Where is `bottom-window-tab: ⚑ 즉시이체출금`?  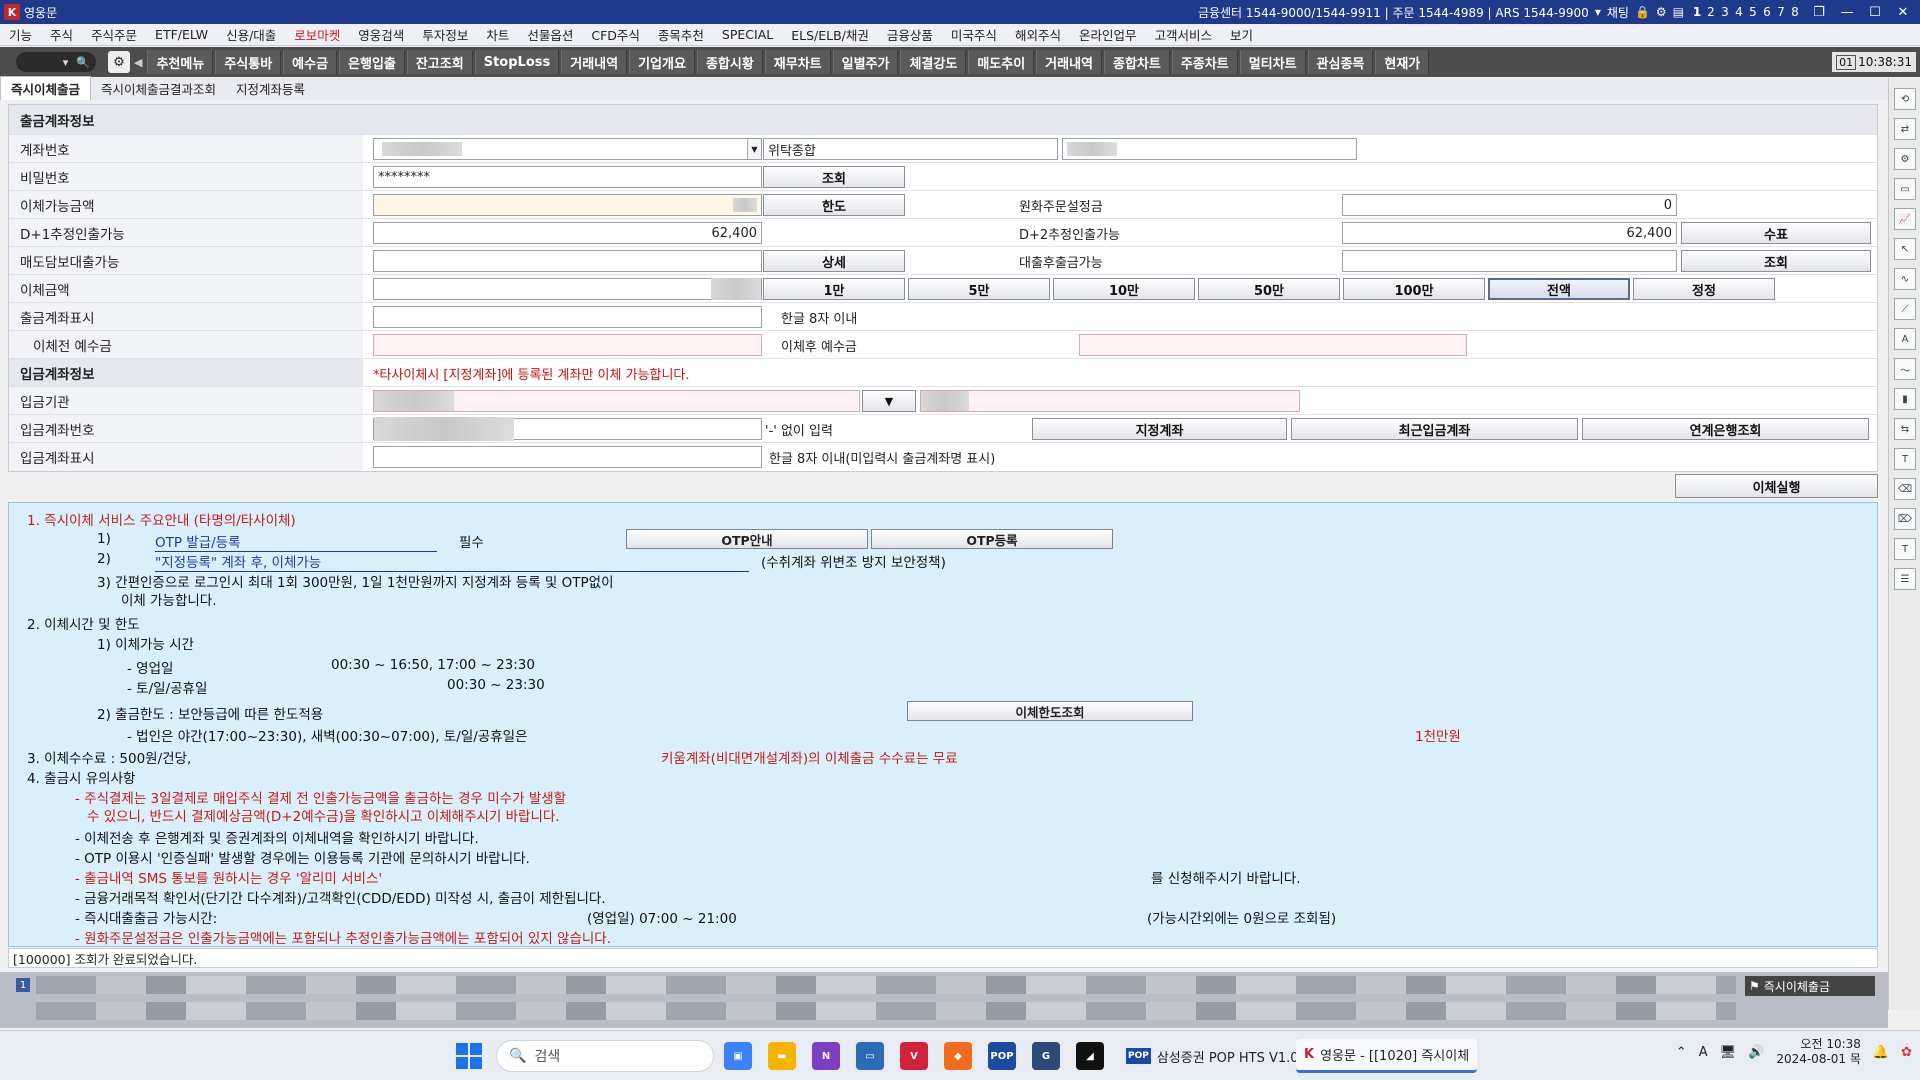
bottom-window-tab: ⚑ 즉시이체출금 is located at coordinates (1810, 986).